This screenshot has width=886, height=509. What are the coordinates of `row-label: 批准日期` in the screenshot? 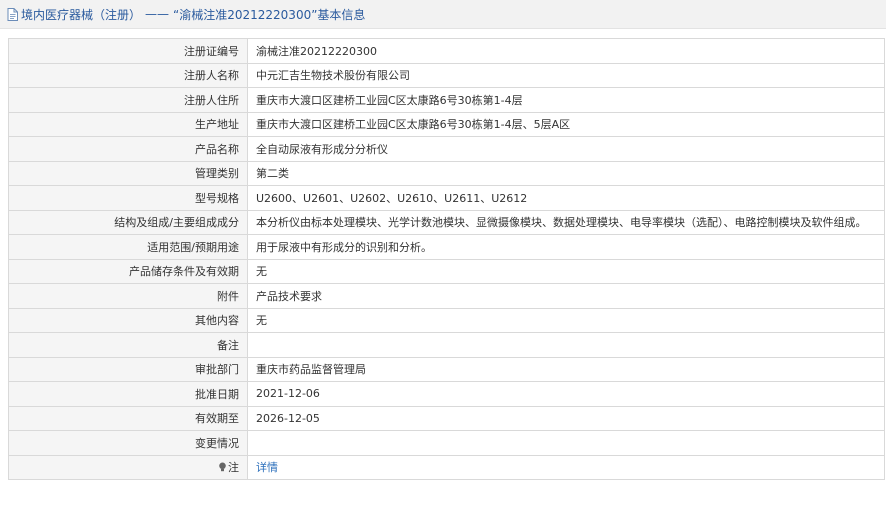 It's located at (128, 394).